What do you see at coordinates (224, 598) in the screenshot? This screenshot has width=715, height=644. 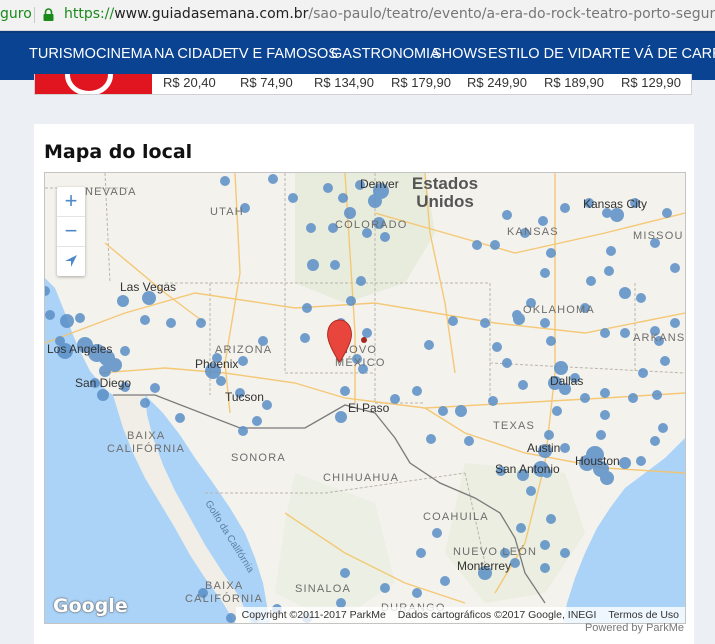 I see `label-california-2: CALIFÓRNIA` at bounding box center [224, 598].